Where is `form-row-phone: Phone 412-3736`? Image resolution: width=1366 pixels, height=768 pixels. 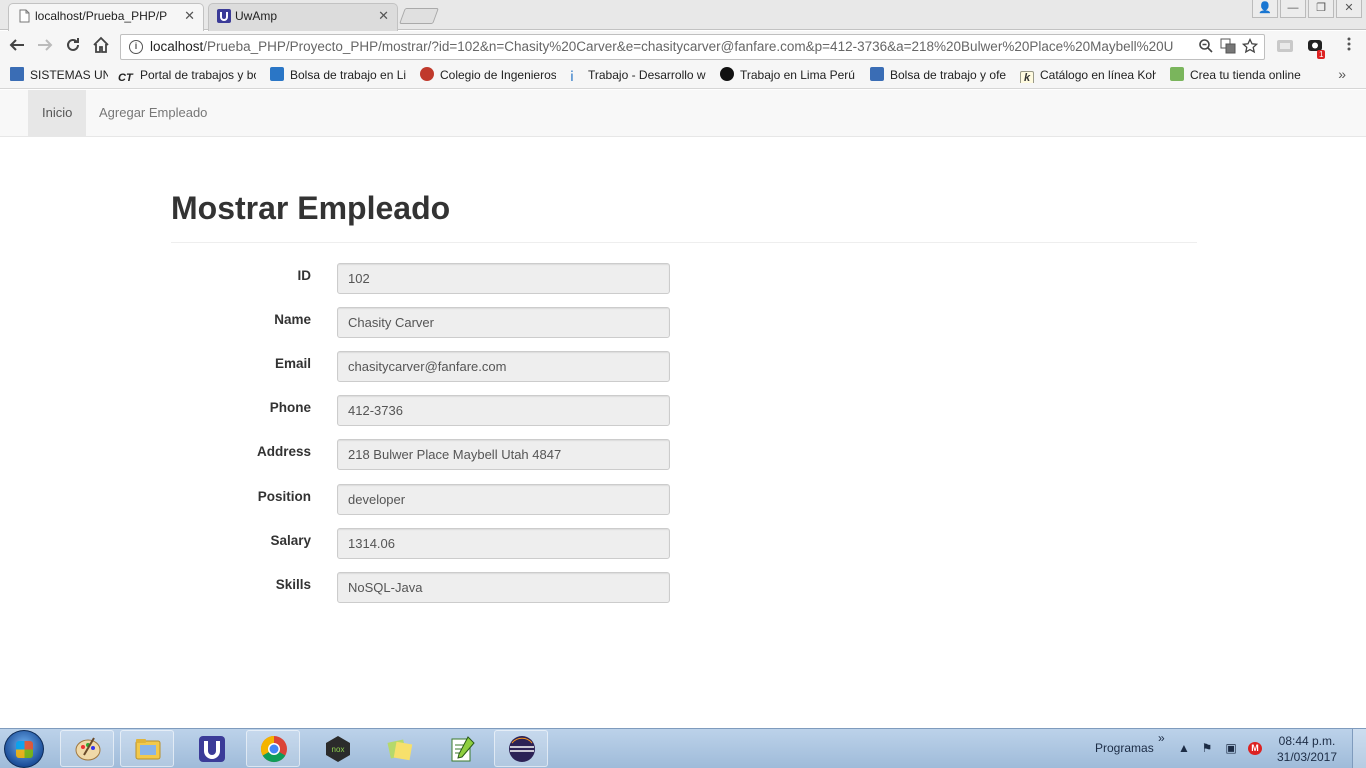
form-row-phone: Phone 412-3736 is located at coordinates (421, 410).